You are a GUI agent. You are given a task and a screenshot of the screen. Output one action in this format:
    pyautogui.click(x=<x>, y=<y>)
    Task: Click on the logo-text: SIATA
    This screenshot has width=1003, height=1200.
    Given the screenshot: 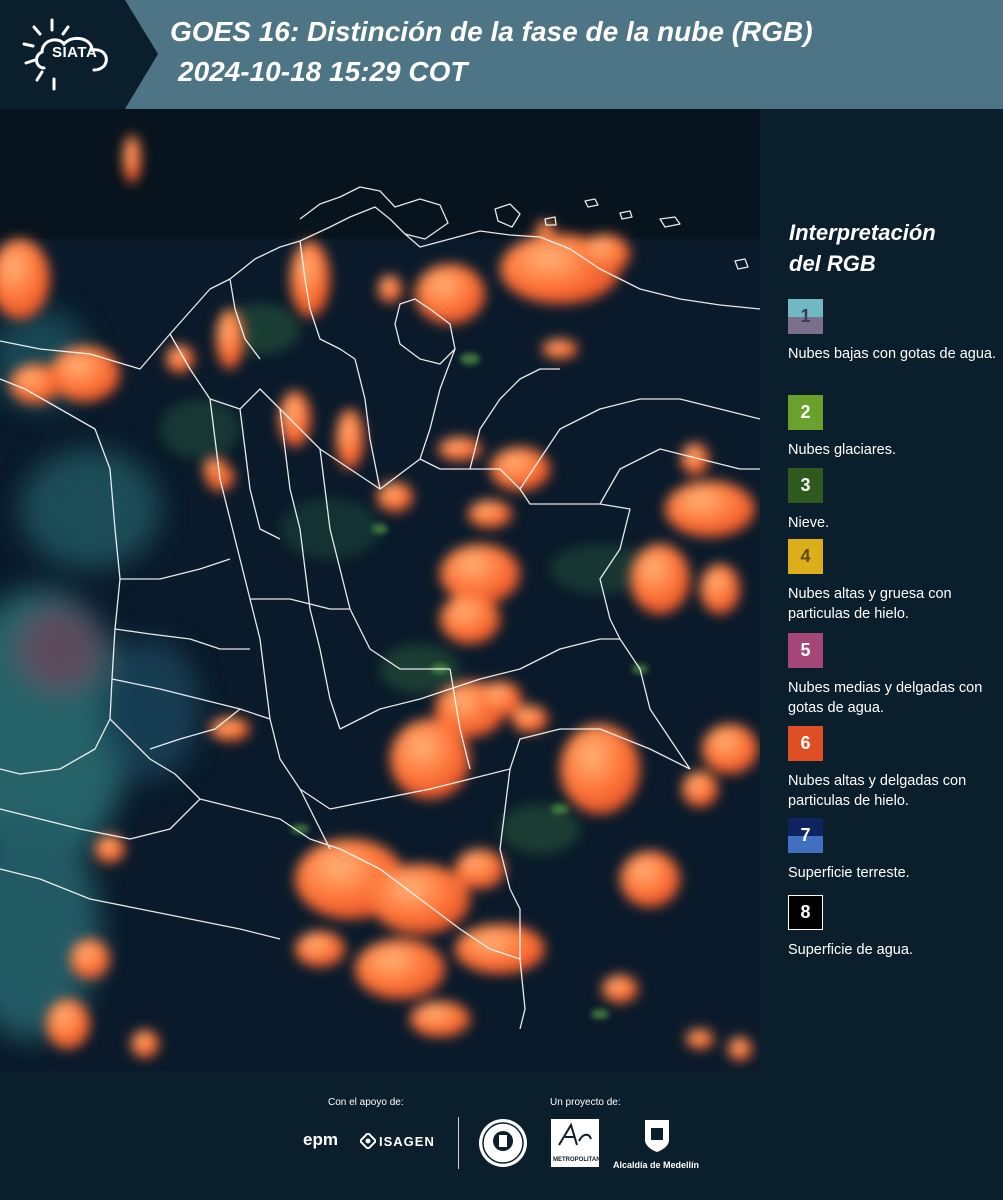 What is the action you would take?
    pyautogui.click(x=75, y=52)
    